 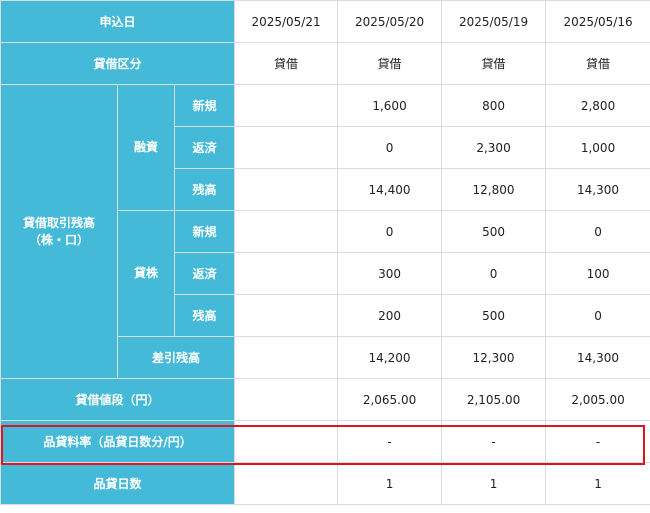 I want to click on cell-kubun-4: 貸借, so click(x=597, y=63).